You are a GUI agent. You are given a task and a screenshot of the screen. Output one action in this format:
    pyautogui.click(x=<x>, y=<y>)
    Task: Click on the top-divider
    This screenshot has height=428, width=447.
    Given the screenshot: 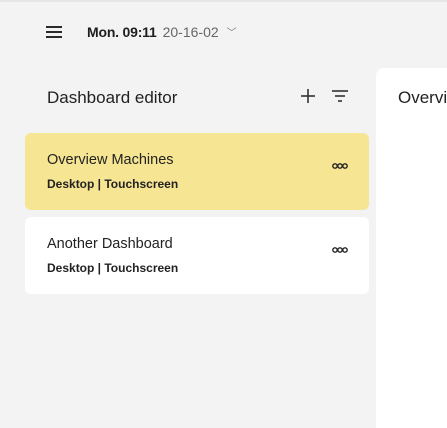 What is the action you would take?
    pyautogui.click(x=223, y=1)
    